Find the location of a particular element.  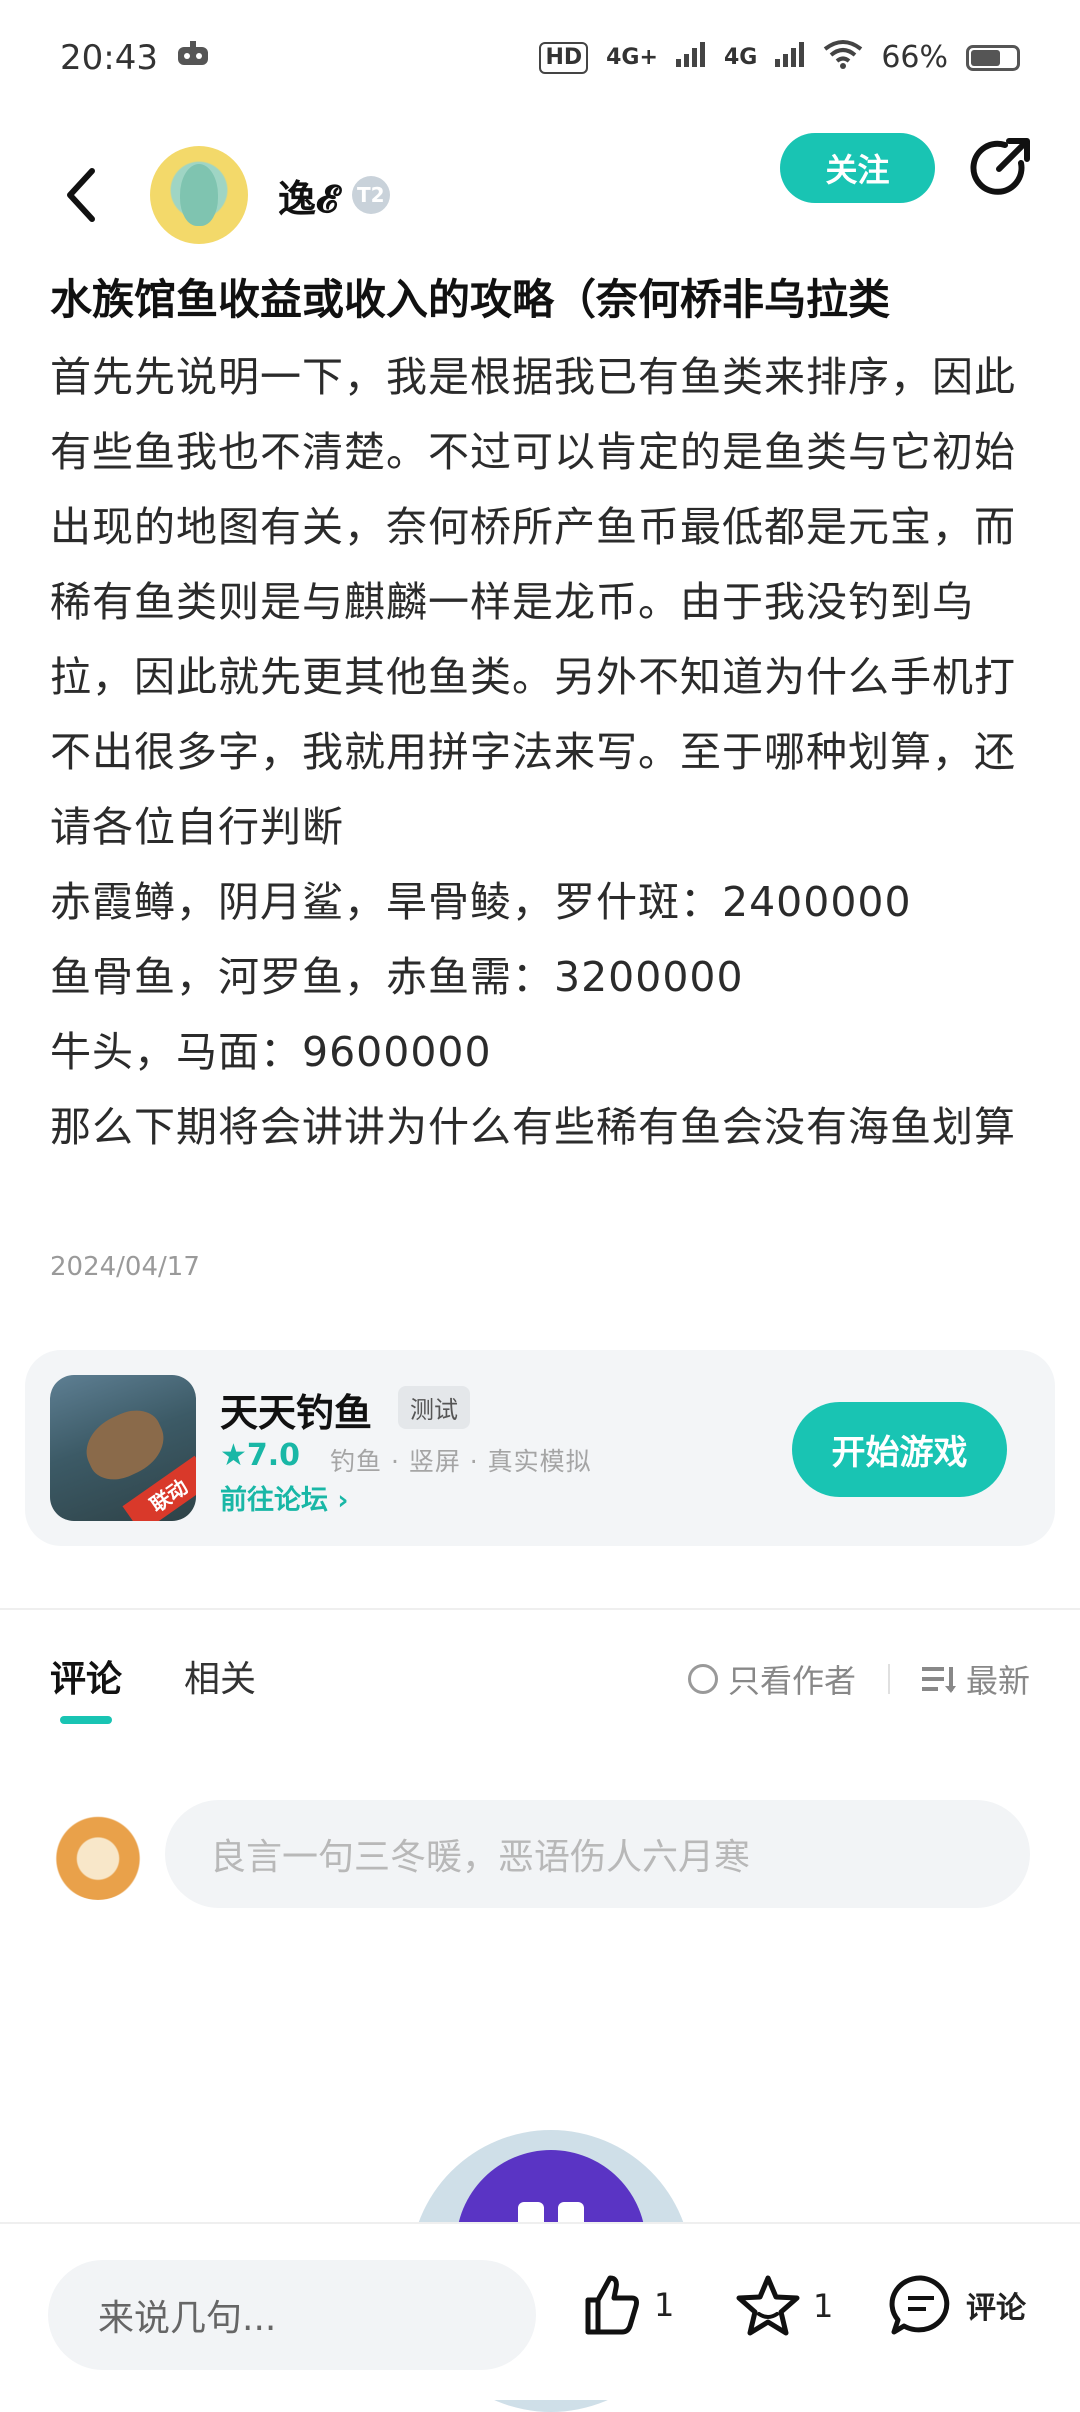

game-rating: ★7.0 is located at coordinates (260, 1455).